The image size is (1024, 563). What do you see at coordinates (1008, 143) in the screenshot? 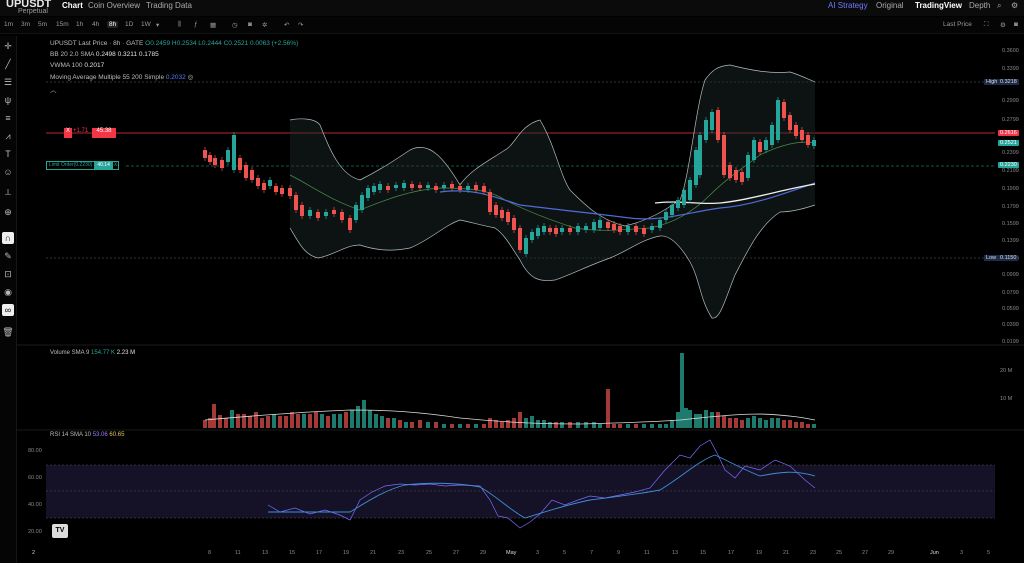
I see `current-price-green: 0.2521` at bounding box center [1008, 143].